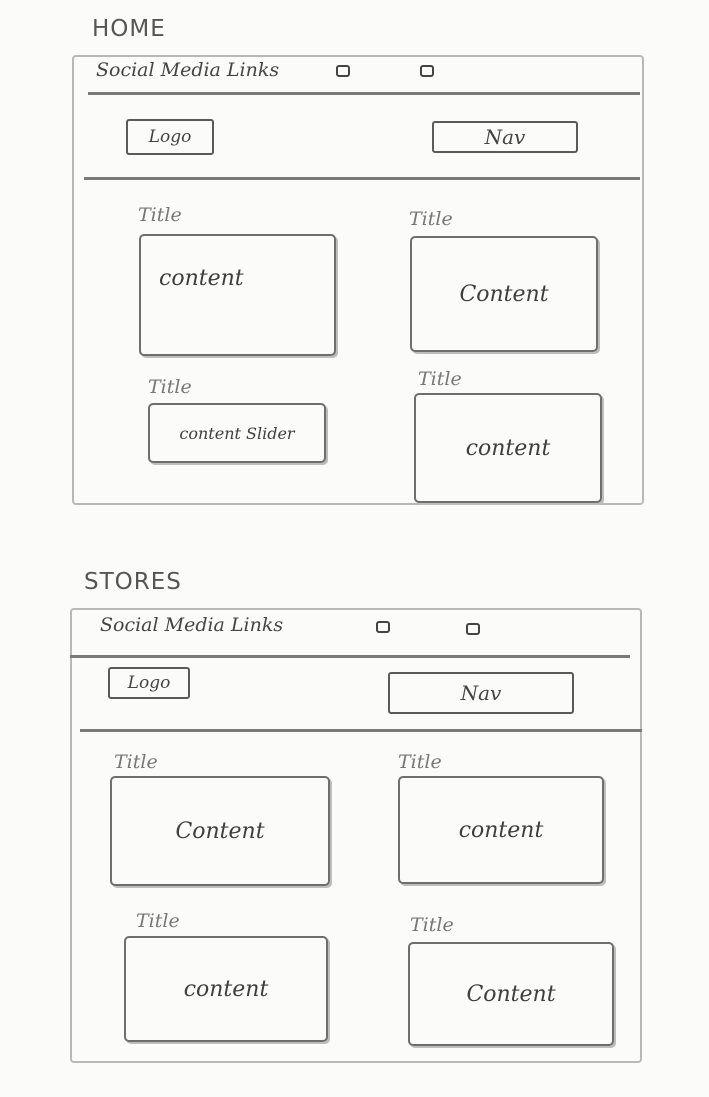 The height and width of the screenshot is (1097, 709). Describe the element at coordinates (136, 762) in the screenshot. I see `stores-block-1-title: Title` at that location.